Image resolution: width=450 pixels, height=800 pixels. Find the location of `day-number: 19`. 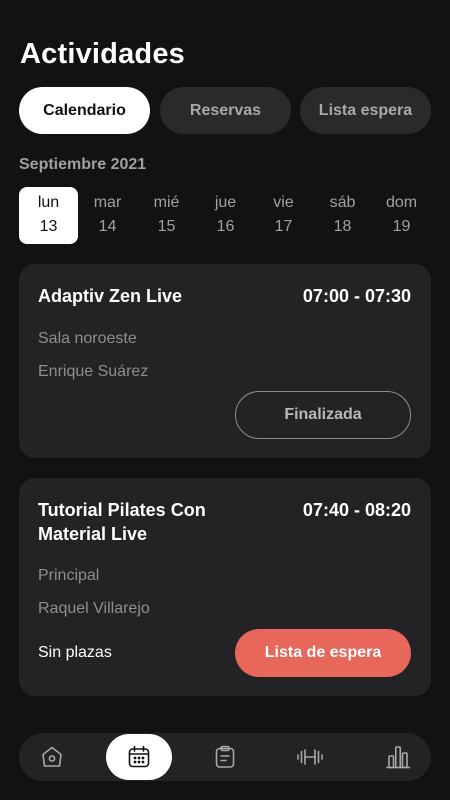

day-number: 19 is located at coordinates (401, 226).